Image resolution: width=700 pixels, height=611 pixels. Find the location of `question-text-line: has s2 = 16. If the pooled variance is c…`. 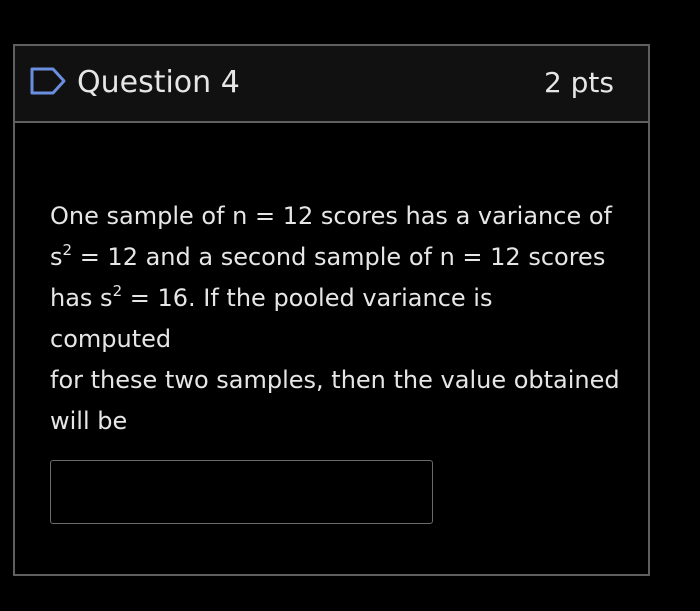

question-text-line: has s2 = 16. If the pooled variance is c… is located at coordinates (271, 318).